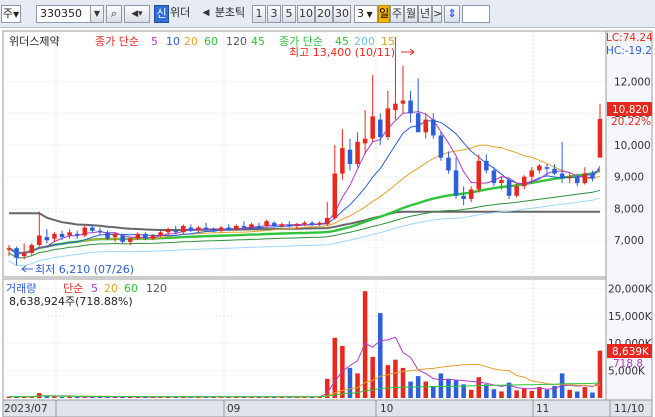 The image size is (655, 417). I want to click on interval-1: 1, so click(259, 14).